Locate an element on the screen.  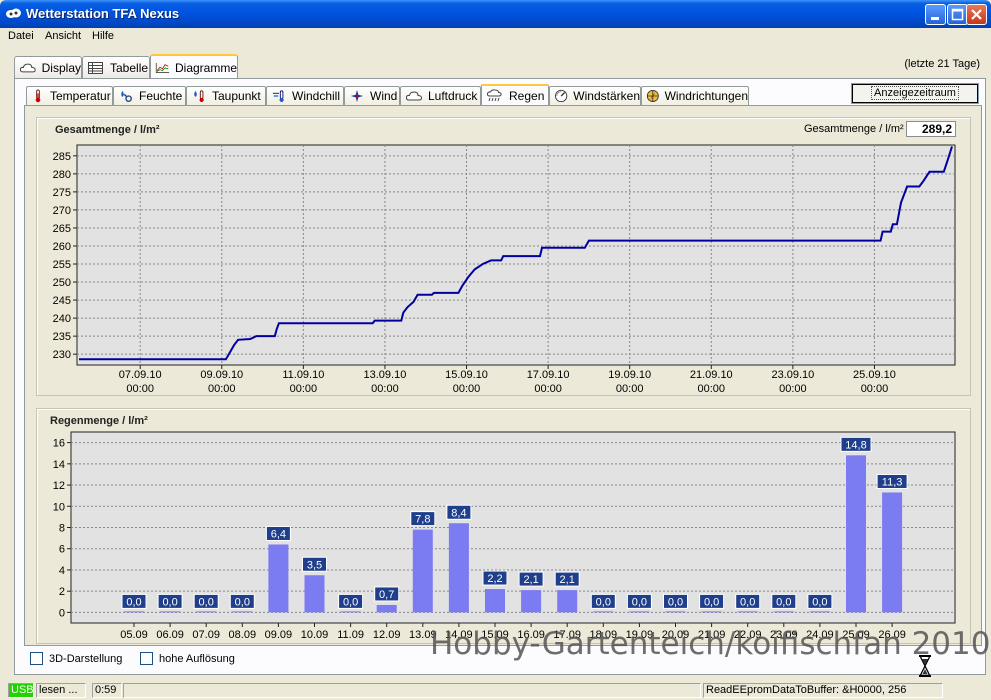
data-label: 2,2 is located at coordinates (494, 579).